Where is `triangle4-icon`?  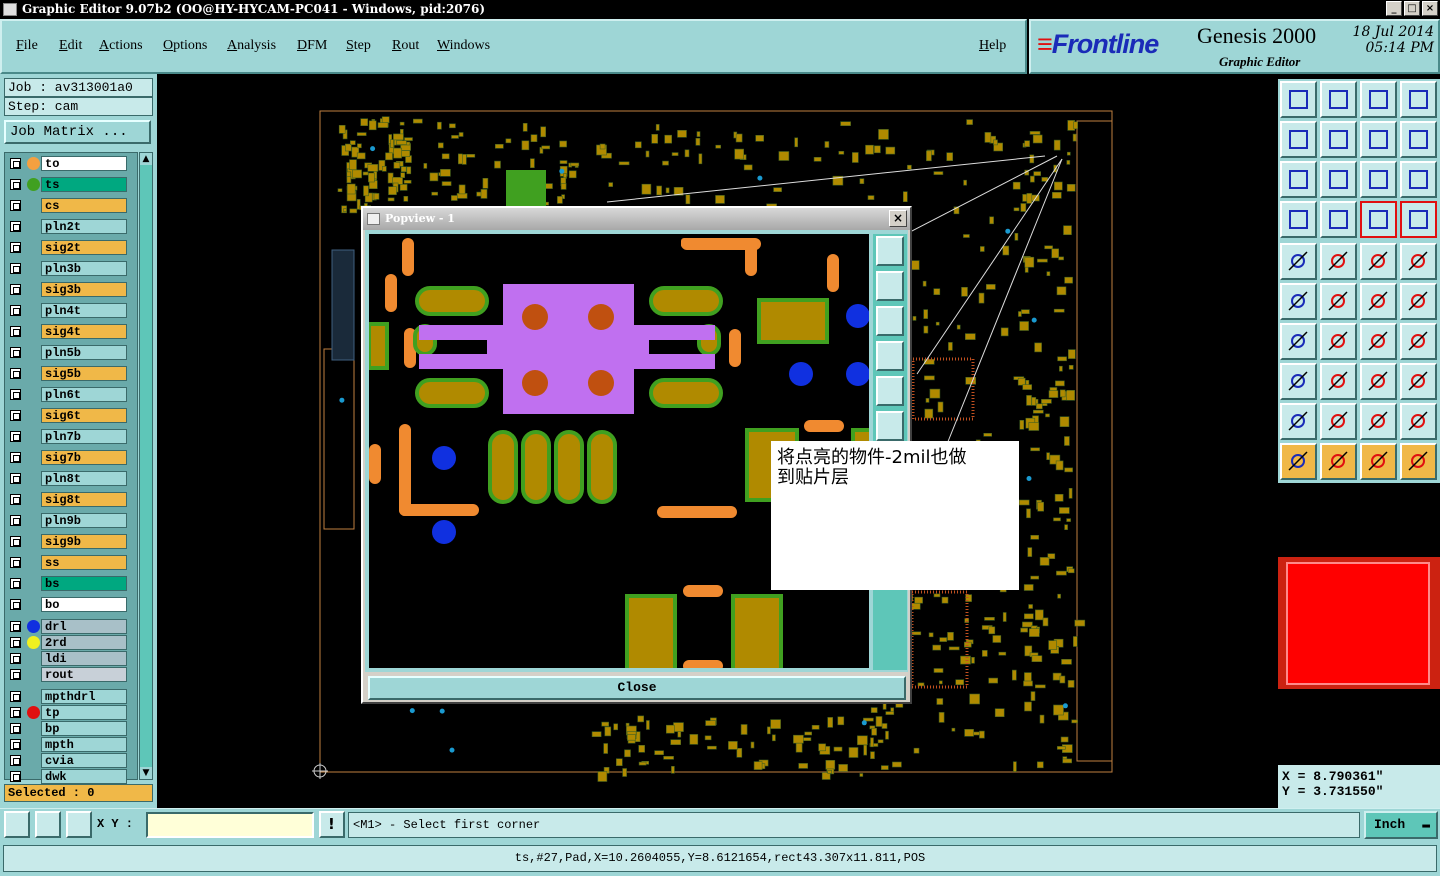
triangle4-icon is located at coordinates (1418, 421).